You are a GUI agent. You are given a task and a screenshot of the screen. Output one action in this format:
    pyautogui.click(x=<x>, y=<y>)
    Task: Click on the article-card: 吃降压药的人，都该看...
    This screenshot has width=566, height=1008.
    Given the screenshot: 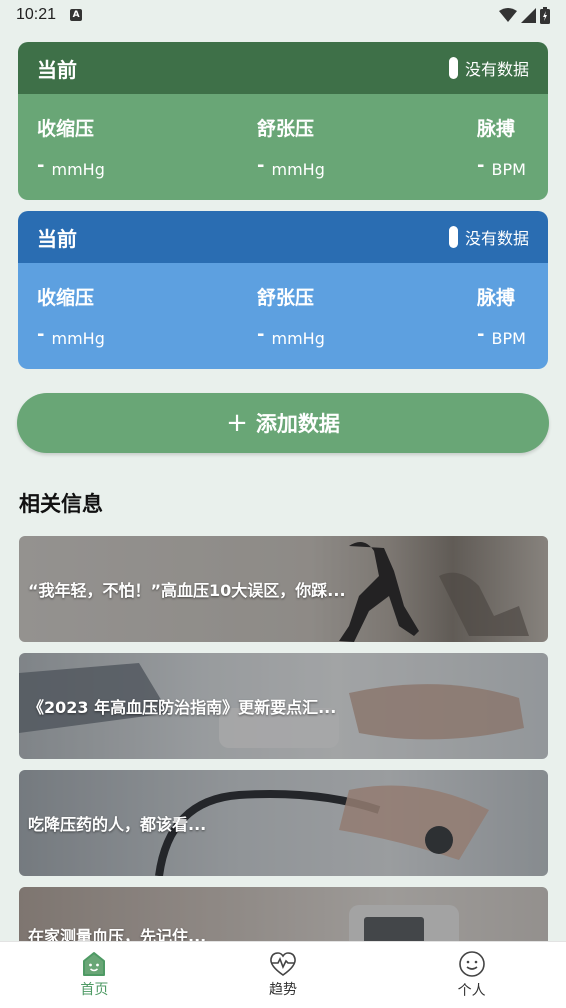 What is the action you would take?
    pyautogui.click(x=283, y=823)
    